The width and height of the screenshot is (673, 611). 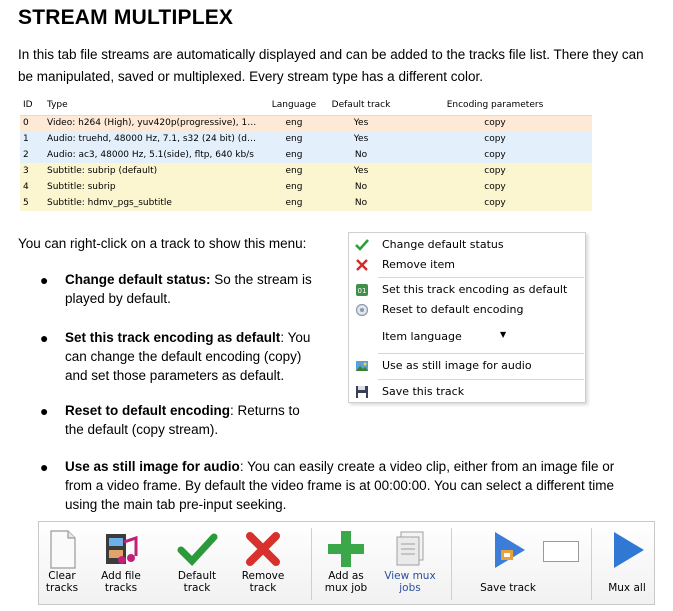 What do you see at coordinates (263, 582) in the screenshot?
I see `button-label: Remove track` at bounding box center [263, 582].